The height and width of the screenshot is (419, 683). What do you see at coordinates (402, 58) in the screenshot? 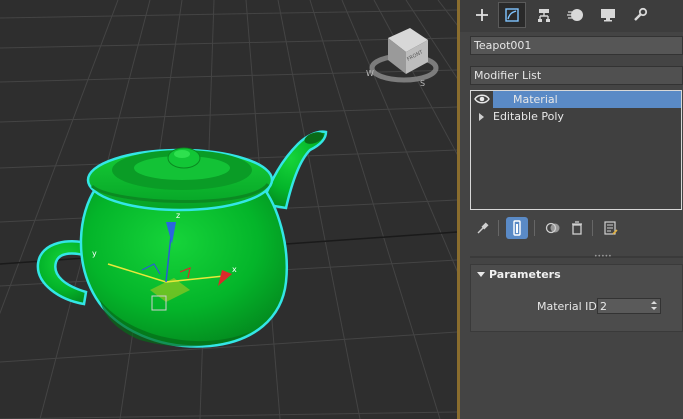
I see `viewcube: FRONT W S` at bounding box center [402, 58].